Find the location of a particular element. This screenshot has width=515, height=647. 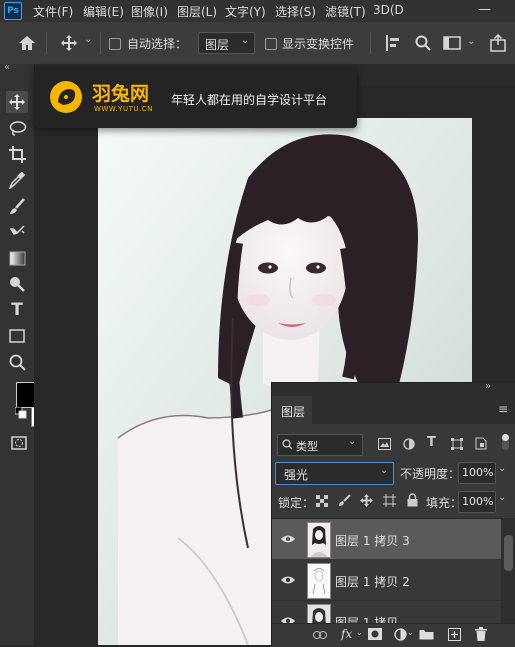

brand-slogan: 年轻人都在用的自学设计平台 is located at coordinates (249, 100).